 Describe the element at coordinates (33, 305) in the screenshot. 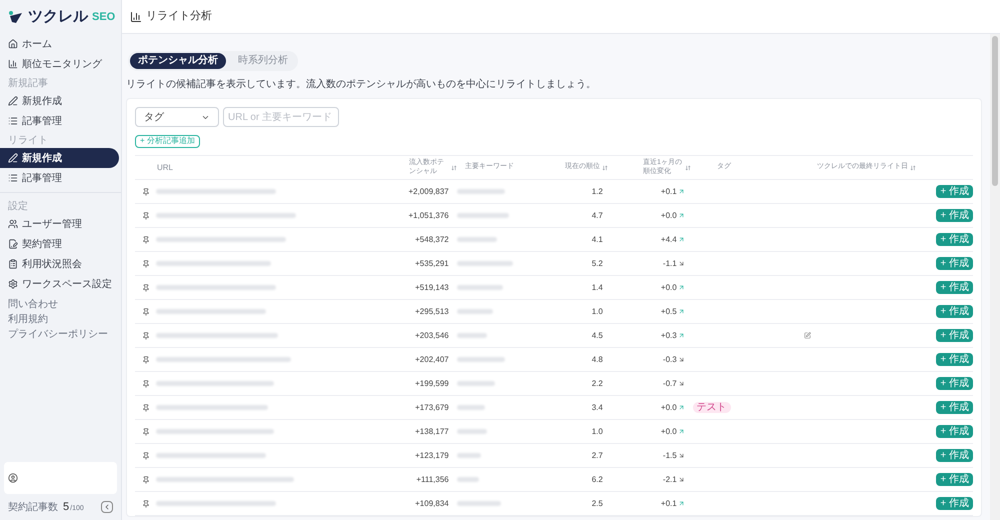

I see `footer-link: 問い合わせ` at that location.